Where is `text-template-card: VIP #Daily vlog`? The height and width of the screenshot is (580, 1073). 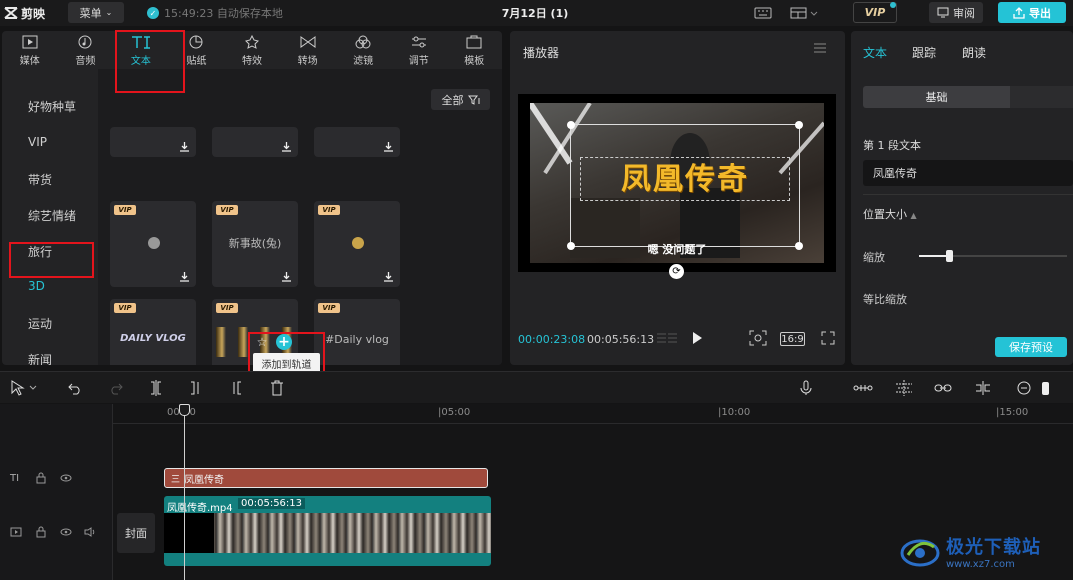
text-template-card: VIP #Daily vlog is located at coordinates (357, 332).